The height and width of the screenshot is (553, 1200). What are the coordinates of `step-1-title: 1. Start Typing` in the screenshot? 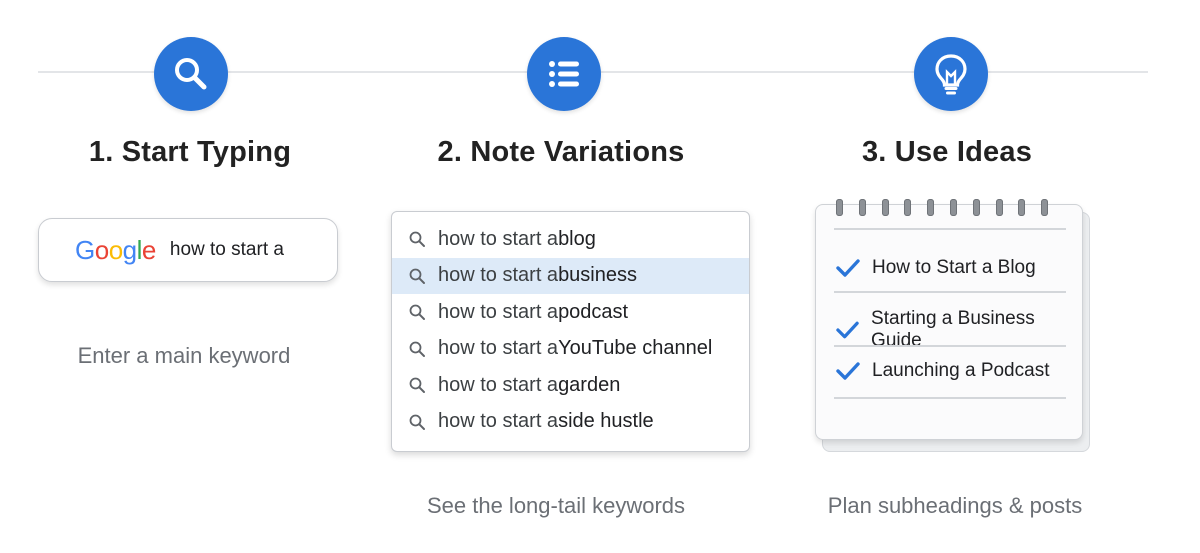 It's located at (190, 152).